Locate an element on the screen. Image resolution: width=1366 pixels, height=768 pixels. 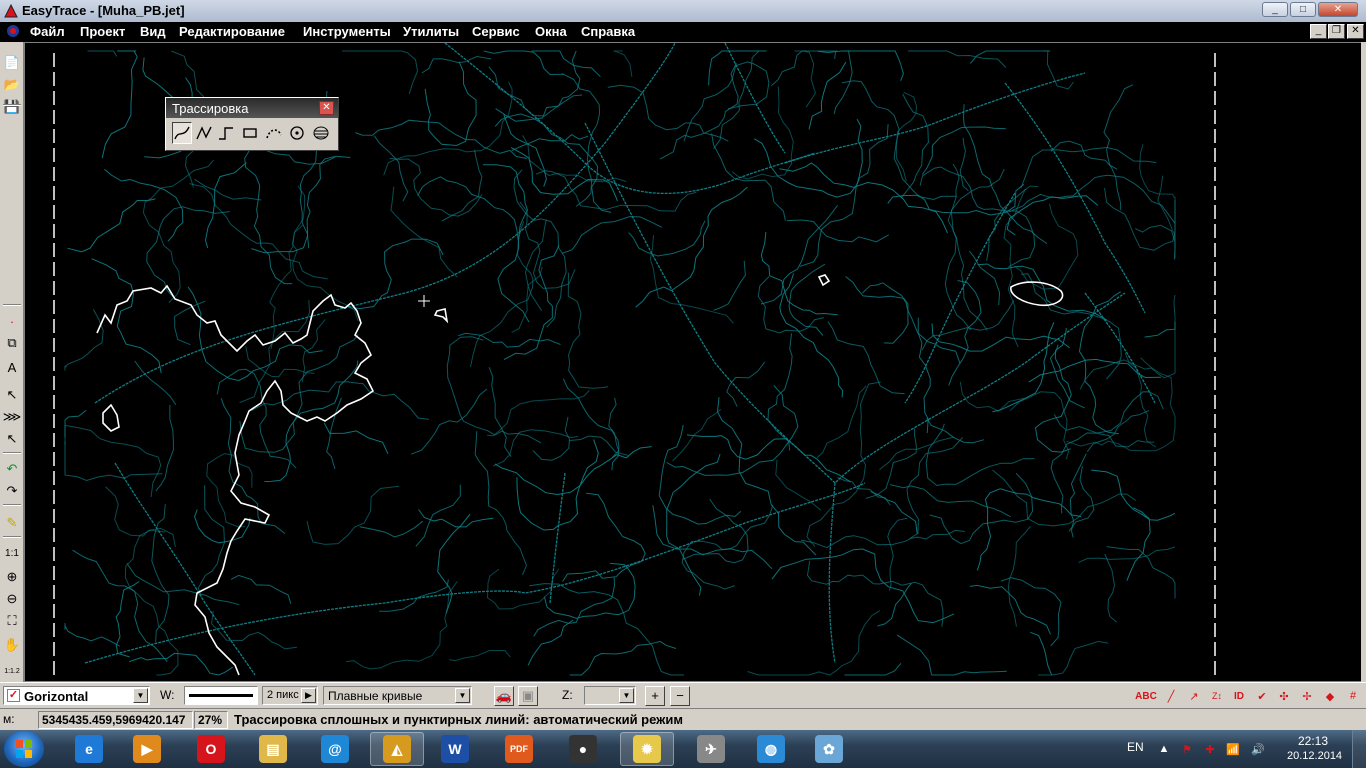
z-value-arrow: ▼ is located at coordinates (626, 695).